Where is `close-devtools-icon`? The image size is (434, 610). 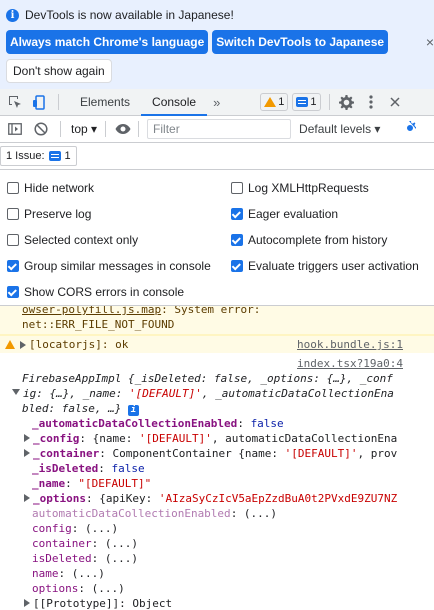
close-devtools-icon is located at coordinates (395, 102).